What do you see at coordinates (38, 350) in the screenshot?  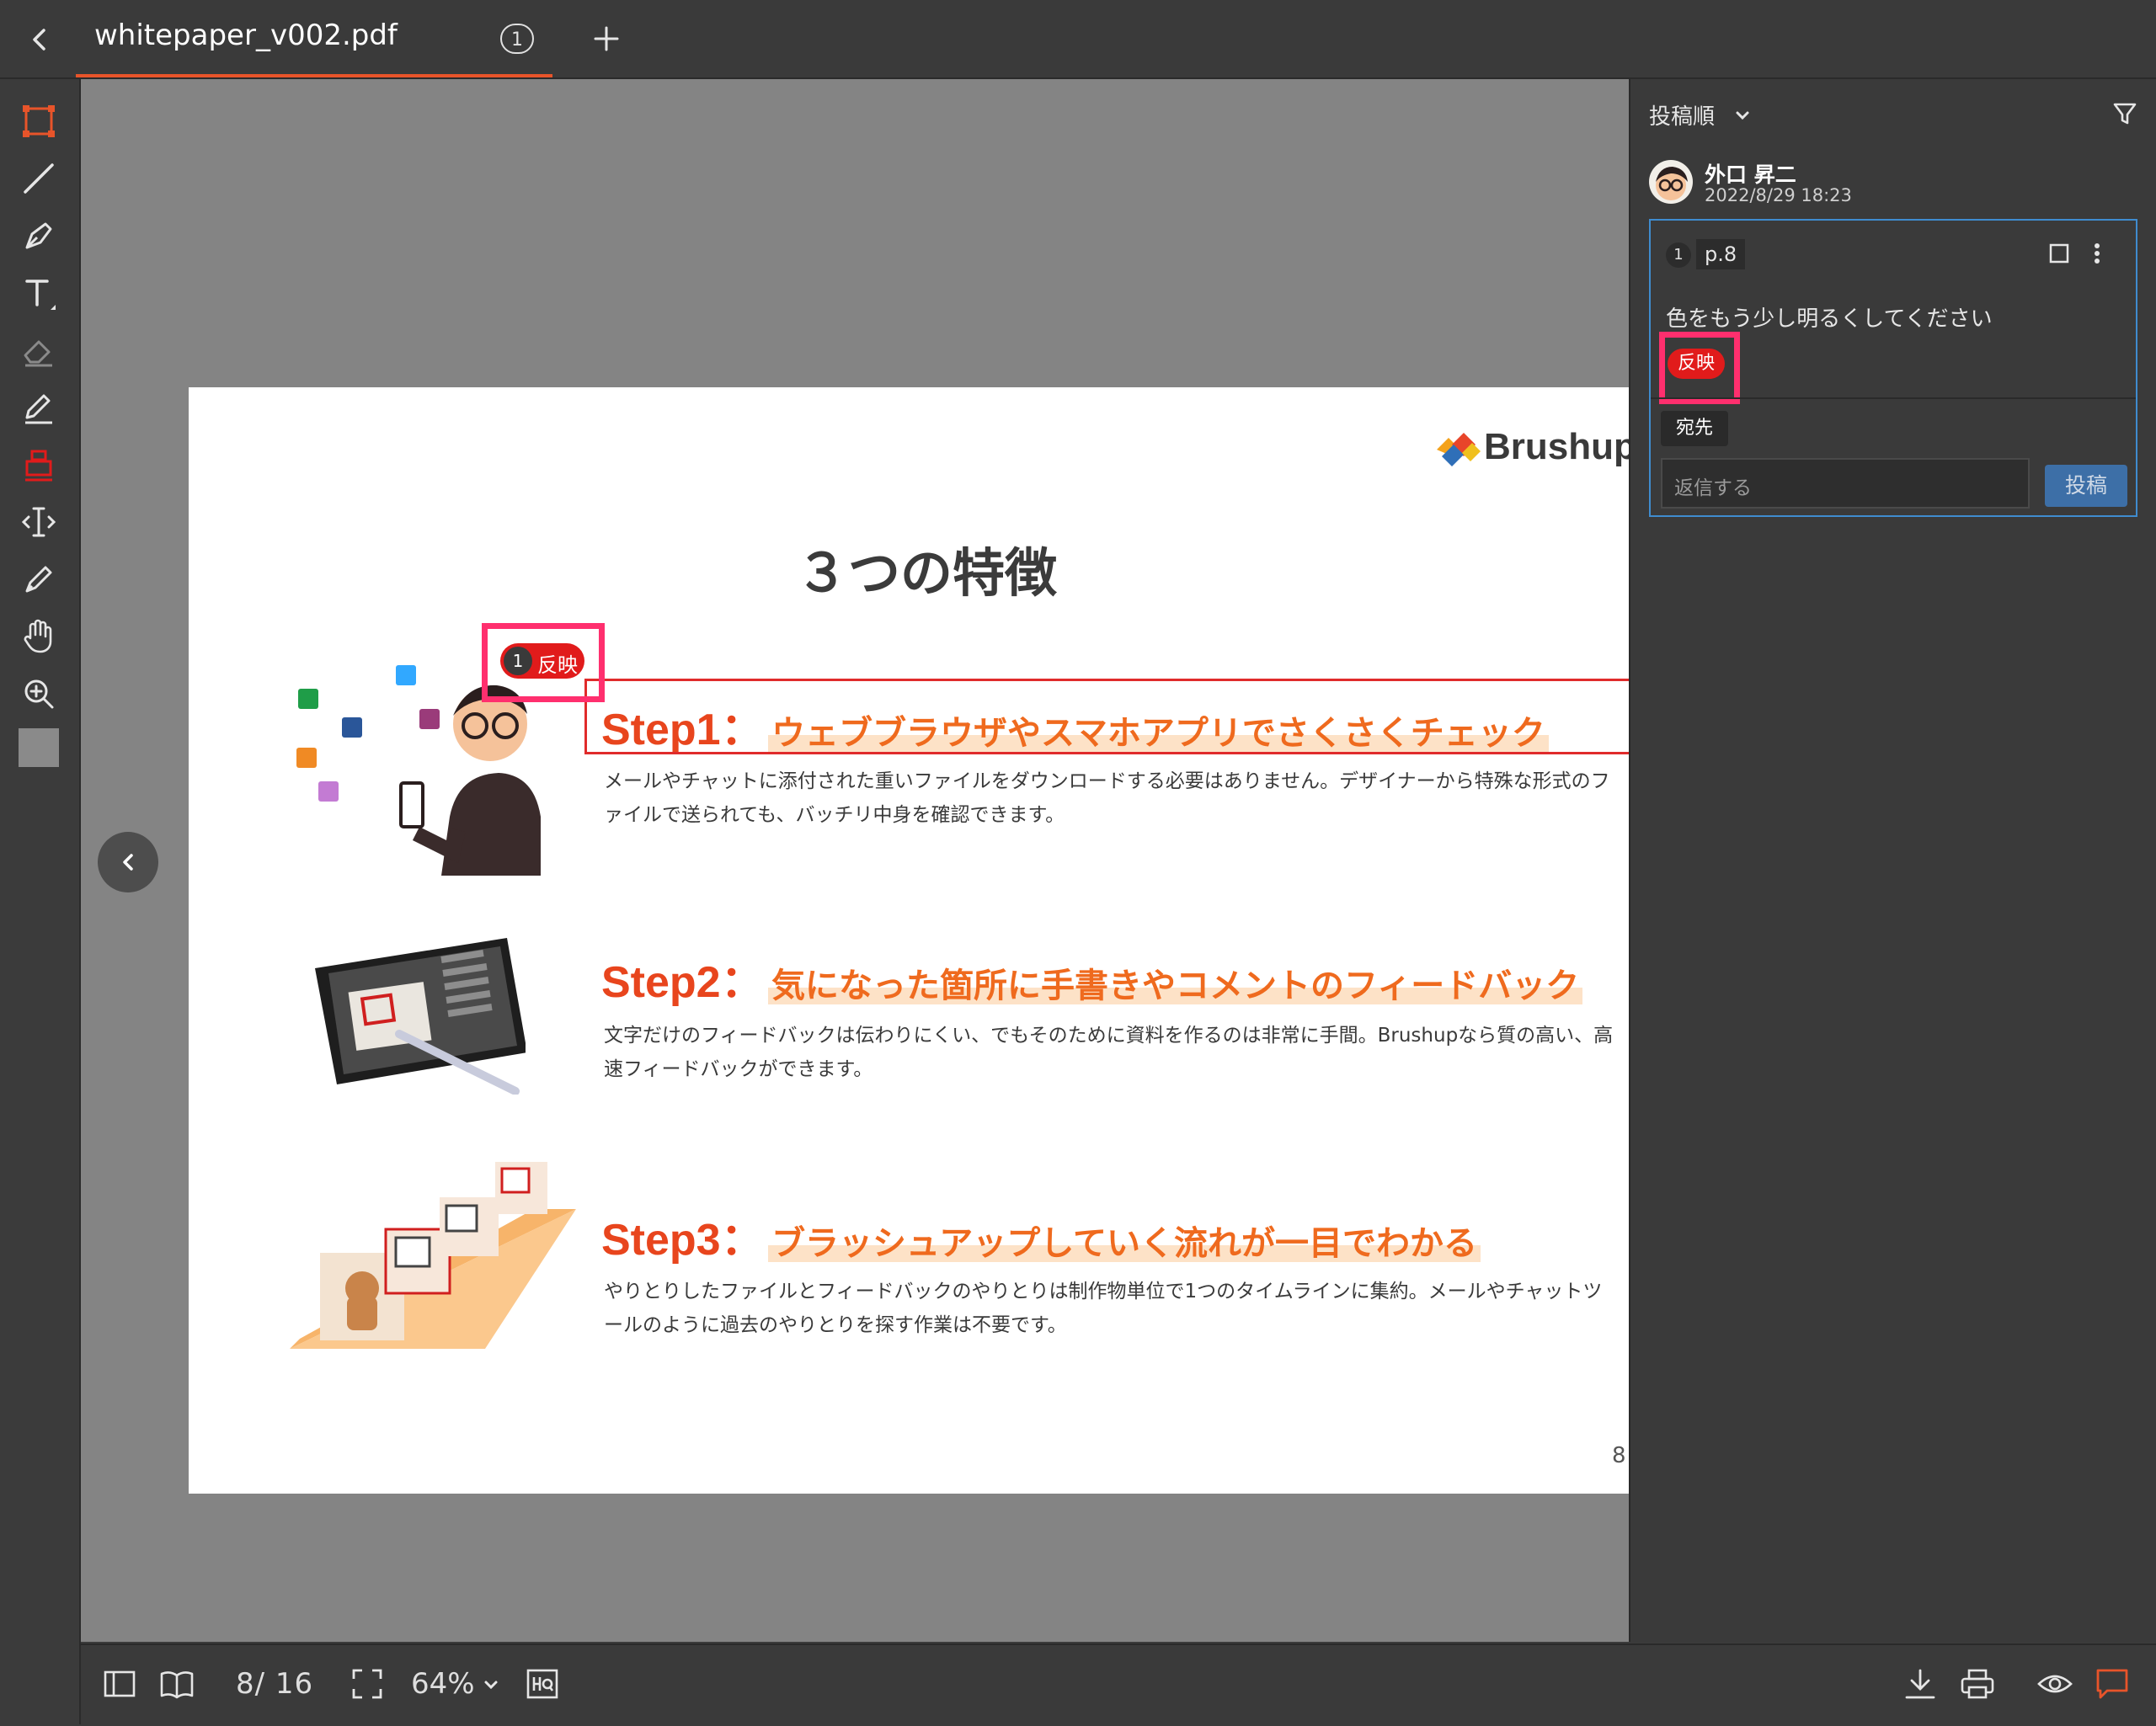 I see `eraser-icon` at bounding box center [38, 350].